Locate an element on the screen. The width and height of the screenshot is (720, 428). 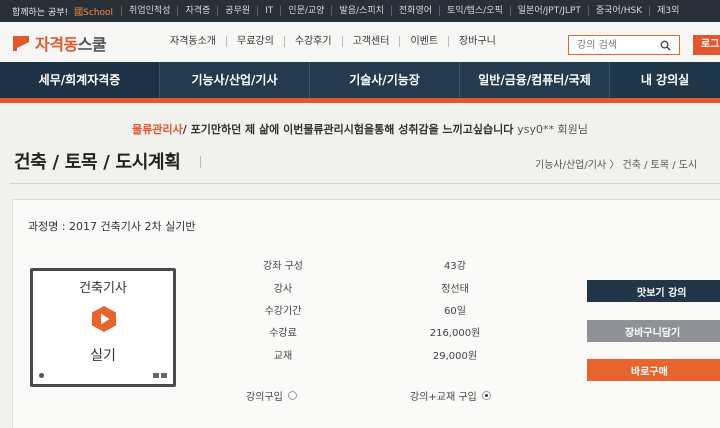
category-my-classroom: 내 강의실 is located at coordinates (665, 80).